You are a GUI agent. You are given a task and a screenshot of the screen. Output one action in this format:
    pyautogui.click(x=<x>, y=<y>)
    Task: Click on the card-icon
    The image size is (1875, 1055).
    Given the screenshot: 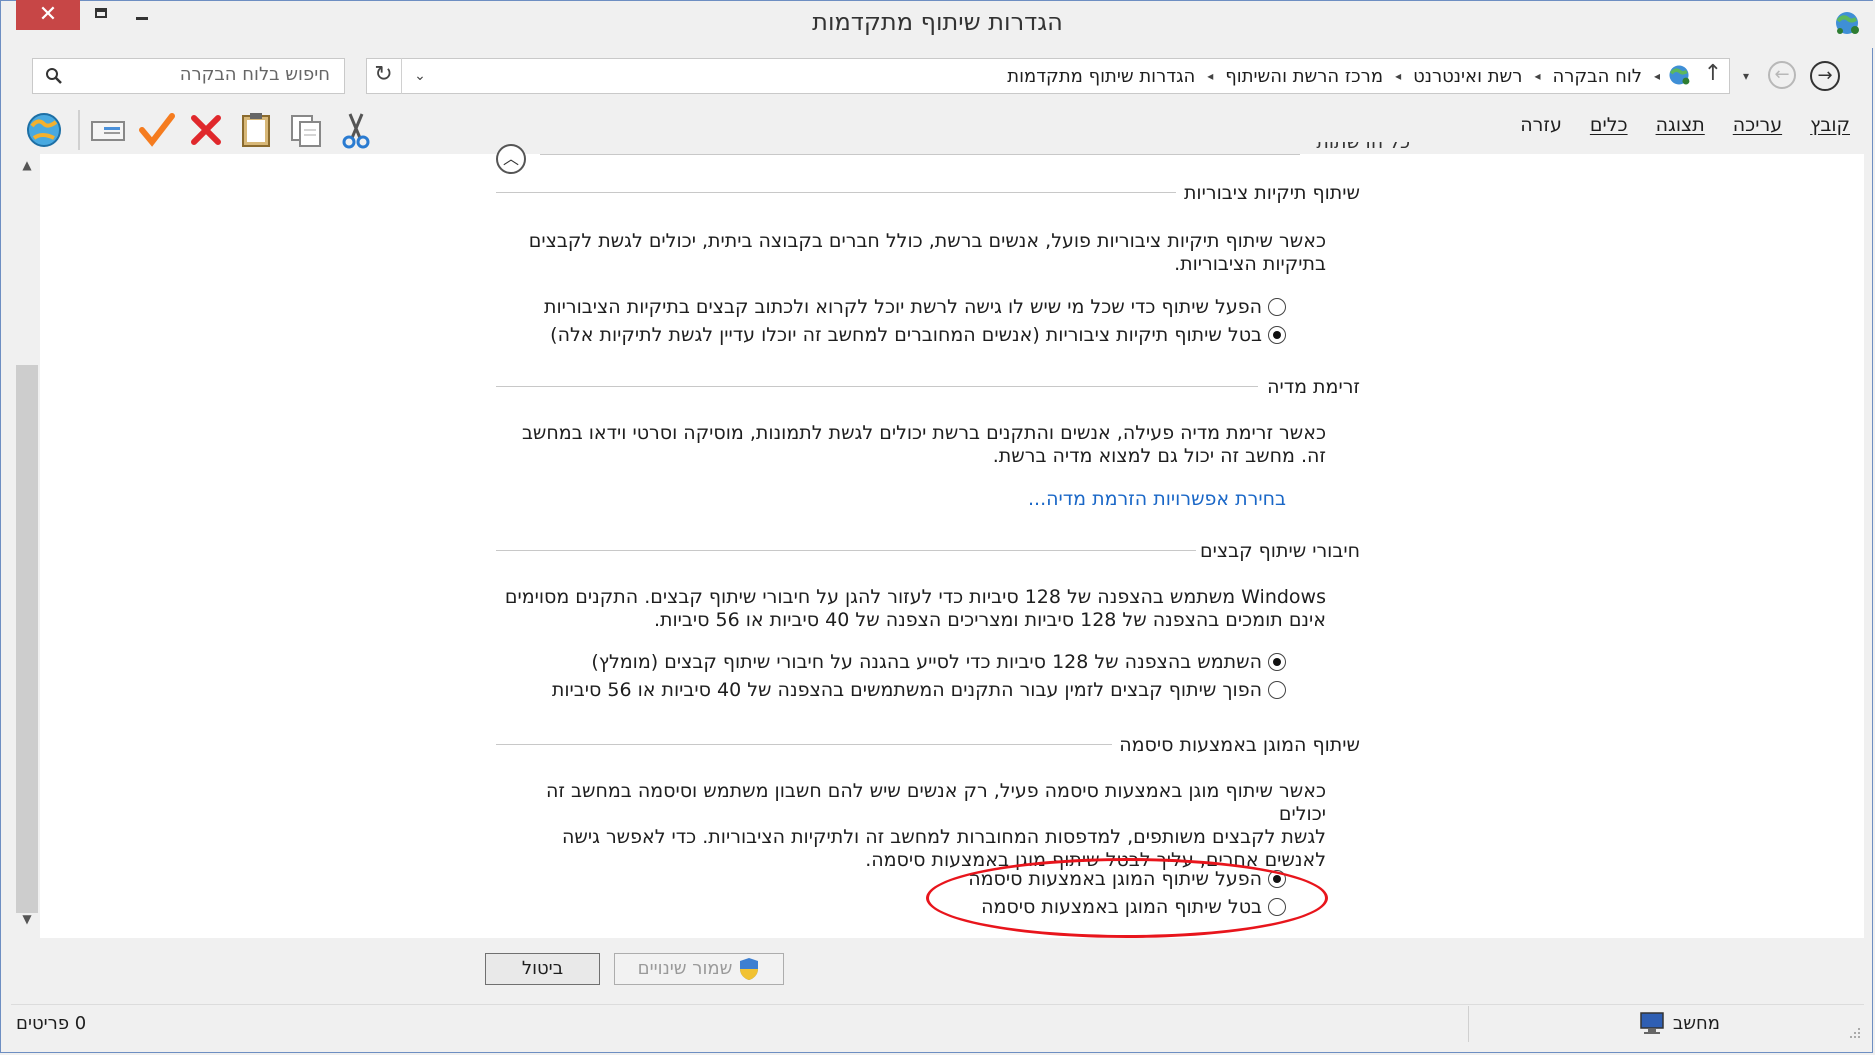 What is the action you would take?
    pyautogui.click(x=108, y=130)
    